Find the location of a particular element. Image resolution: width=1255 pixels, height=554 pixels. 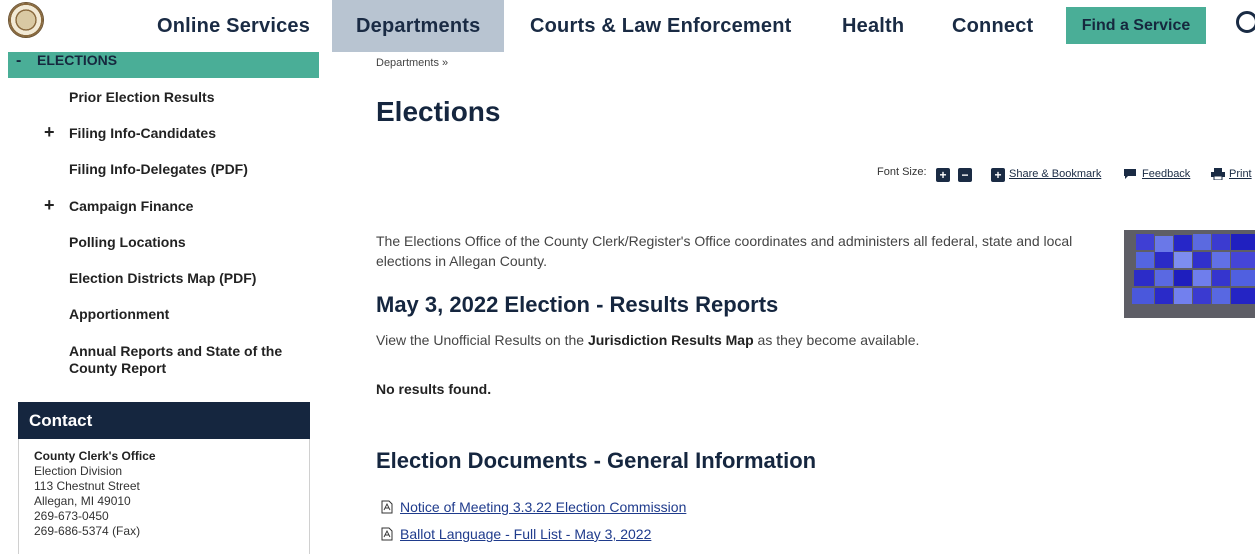

collapse-icon: - is located at coordinates (18, 61).